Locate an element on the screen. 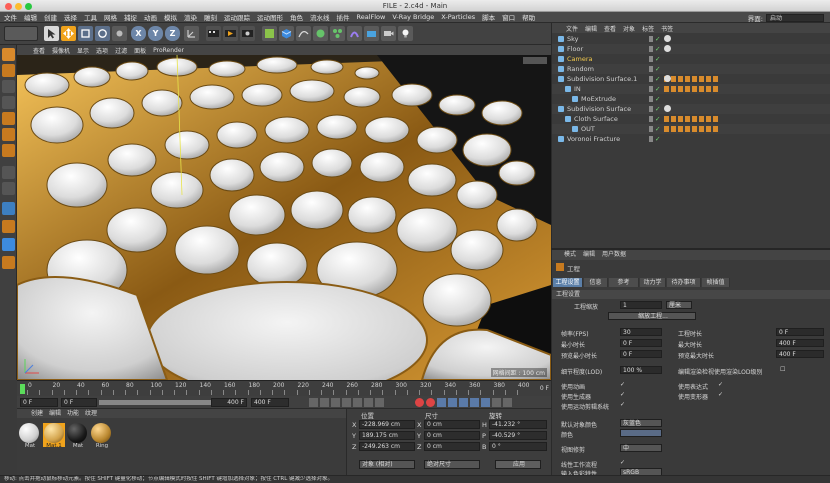  rotation-p-field: -40.529 ° is located at coordinates (518, 435).